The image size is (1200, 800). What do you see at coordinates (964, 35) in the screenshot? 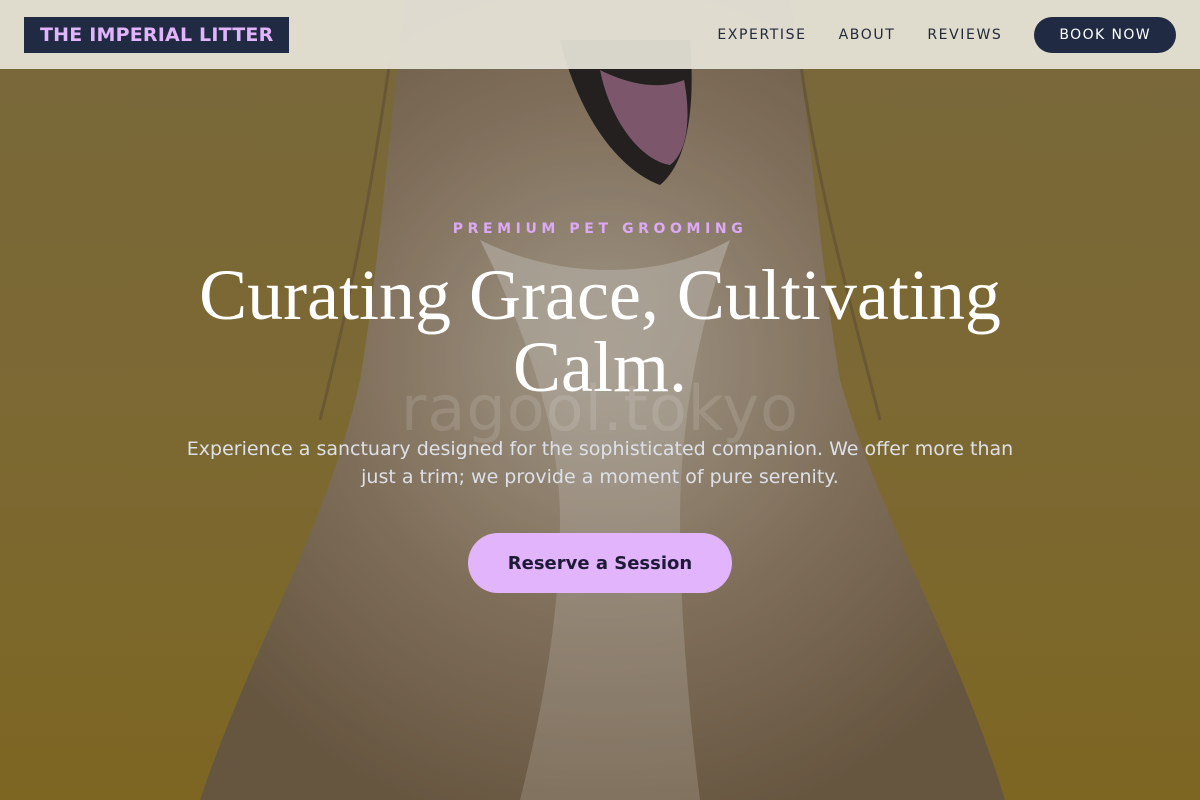
I see `nav-link-reviews: REVIEWS` at bounding box center [964, 35].